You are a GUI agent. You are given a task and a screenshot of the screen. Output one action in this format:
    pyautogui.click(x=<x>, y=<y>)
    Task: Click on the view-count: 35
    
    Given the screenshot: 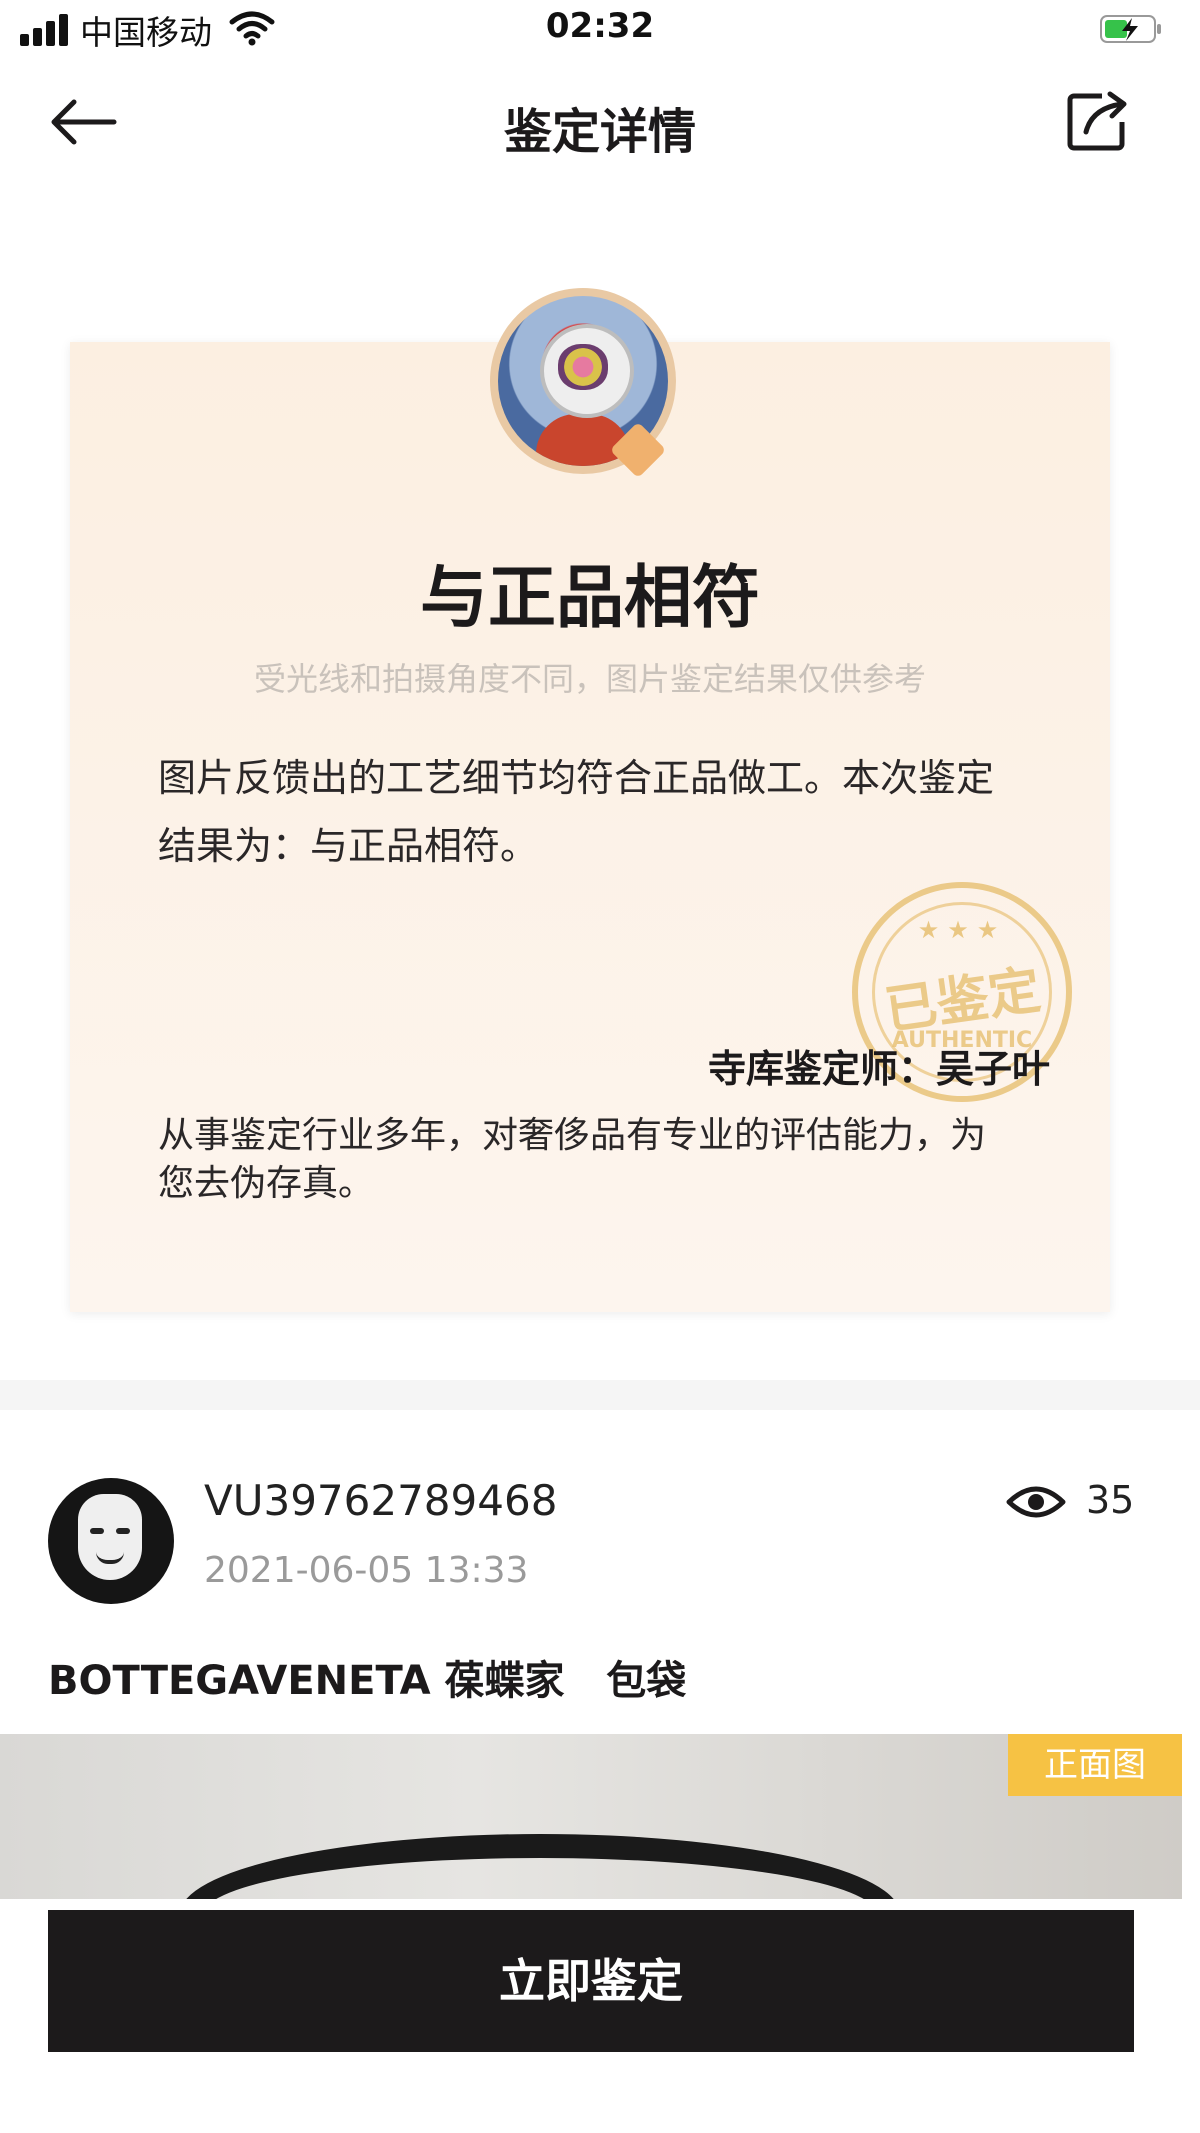 What is the action you would take?
    pyautogui.click(x=1110, y=1500)
    